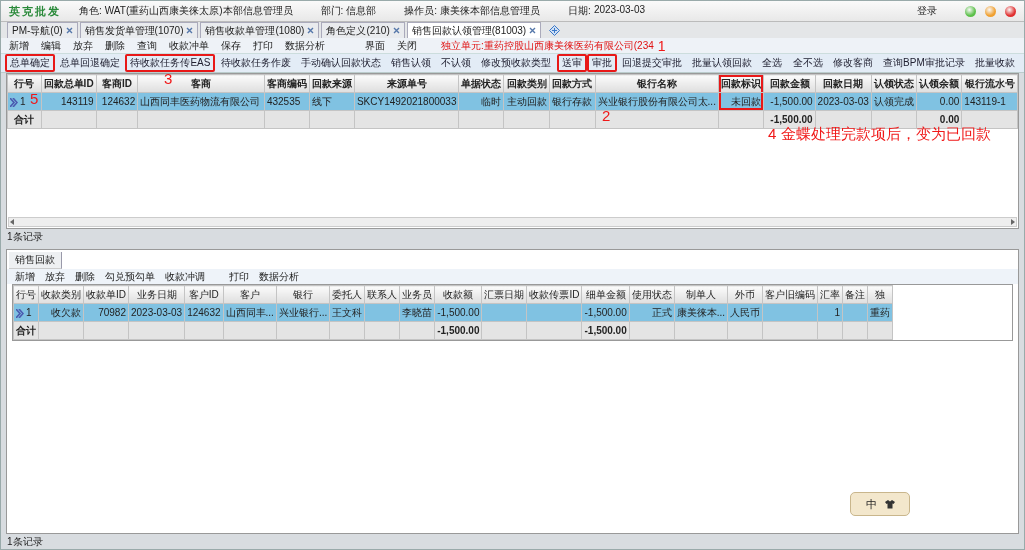 Image resolution: width=1025 pixels, height=550 pixels. What do you see at coordinates (880, 504) in the screenshot?
I see `ime-toolbar: 中` at bounding box center [880, 504].